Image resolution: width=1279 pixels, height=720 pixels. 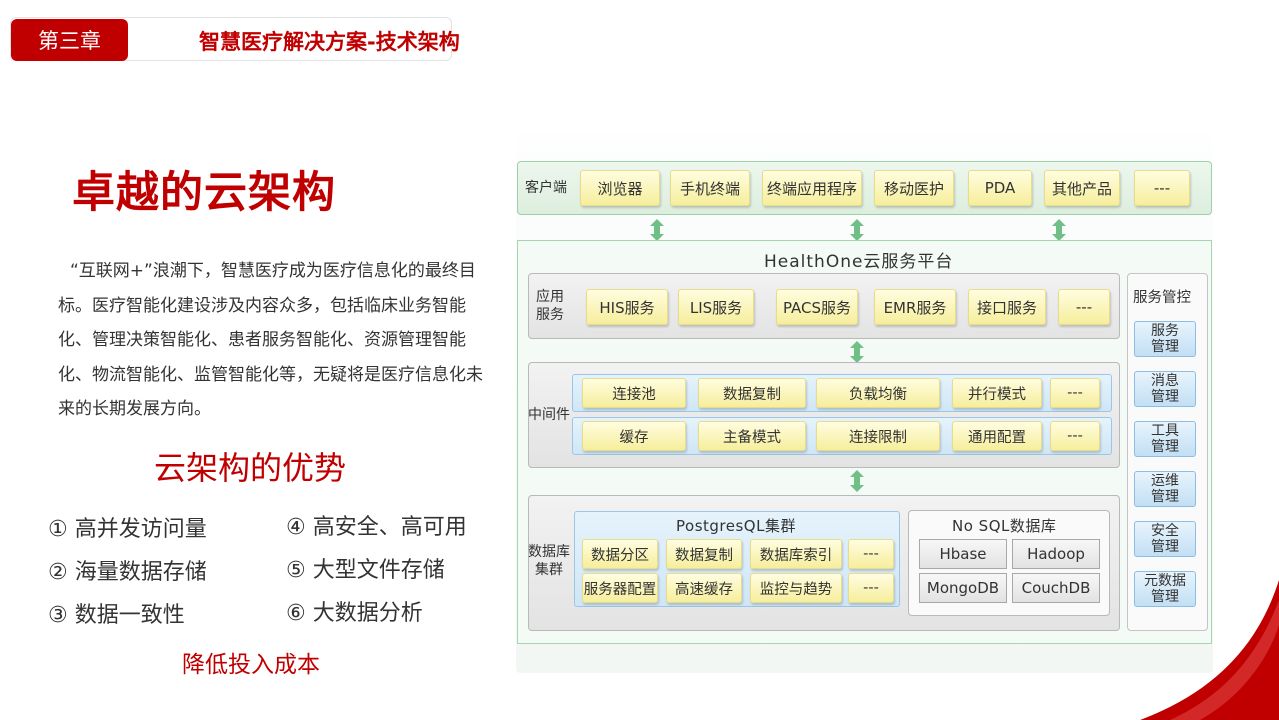 What do you see at coordinates (250, 468) in the screenshot?
I see `advantages-title: 云架构的优势` at bounding box center [250, 468].